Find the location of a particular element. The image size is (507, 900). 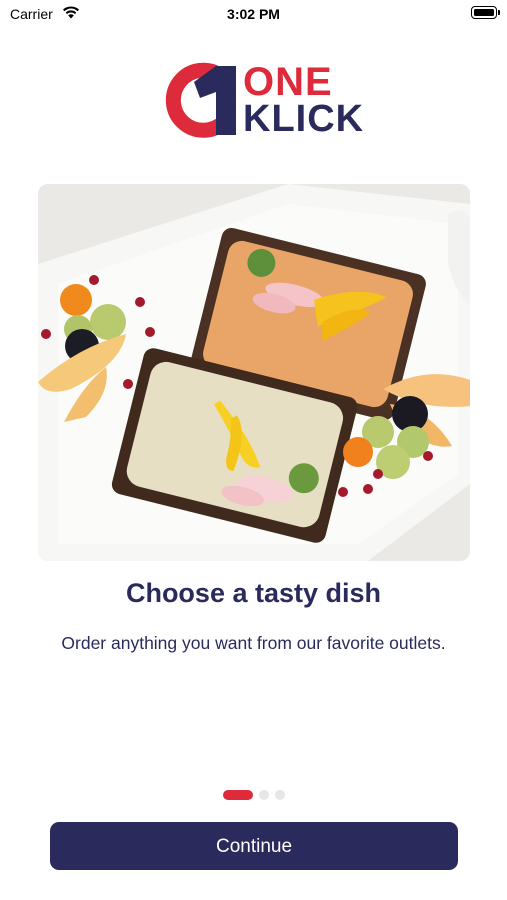

status-time: 3:02 PM is located at coordinates (253, 14).